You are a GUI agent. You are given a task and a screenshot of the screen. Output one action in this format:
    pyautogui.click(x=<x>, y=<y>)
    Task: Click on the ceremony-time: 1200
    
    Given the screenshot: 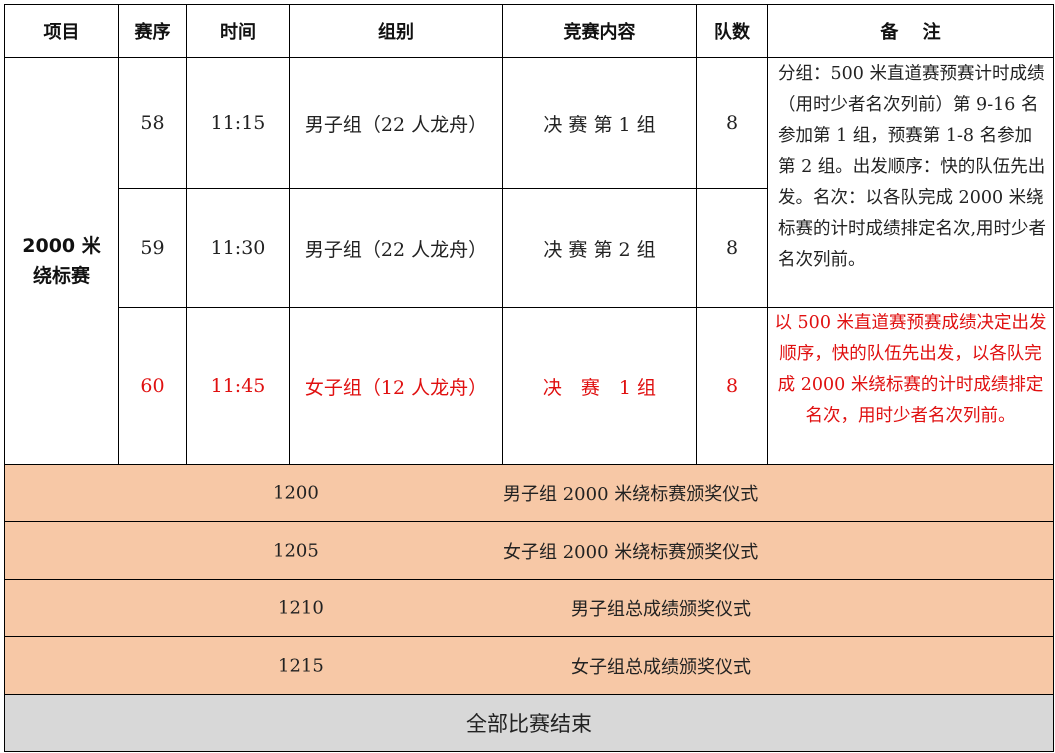 What is the action you would take?
    pyautogui.click(x=296, y=493)
    